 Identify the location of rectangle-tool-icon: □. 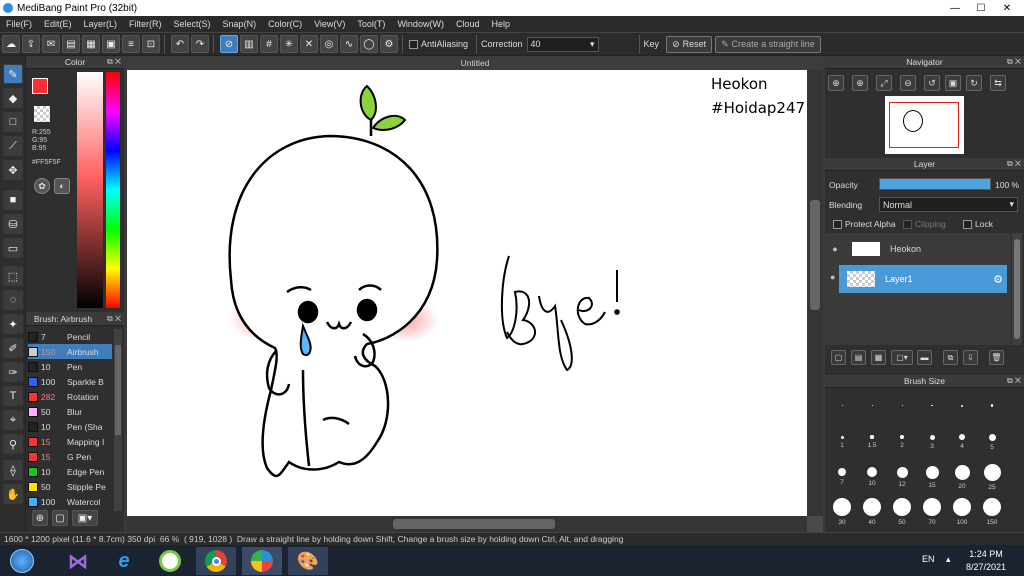
(13, 122).